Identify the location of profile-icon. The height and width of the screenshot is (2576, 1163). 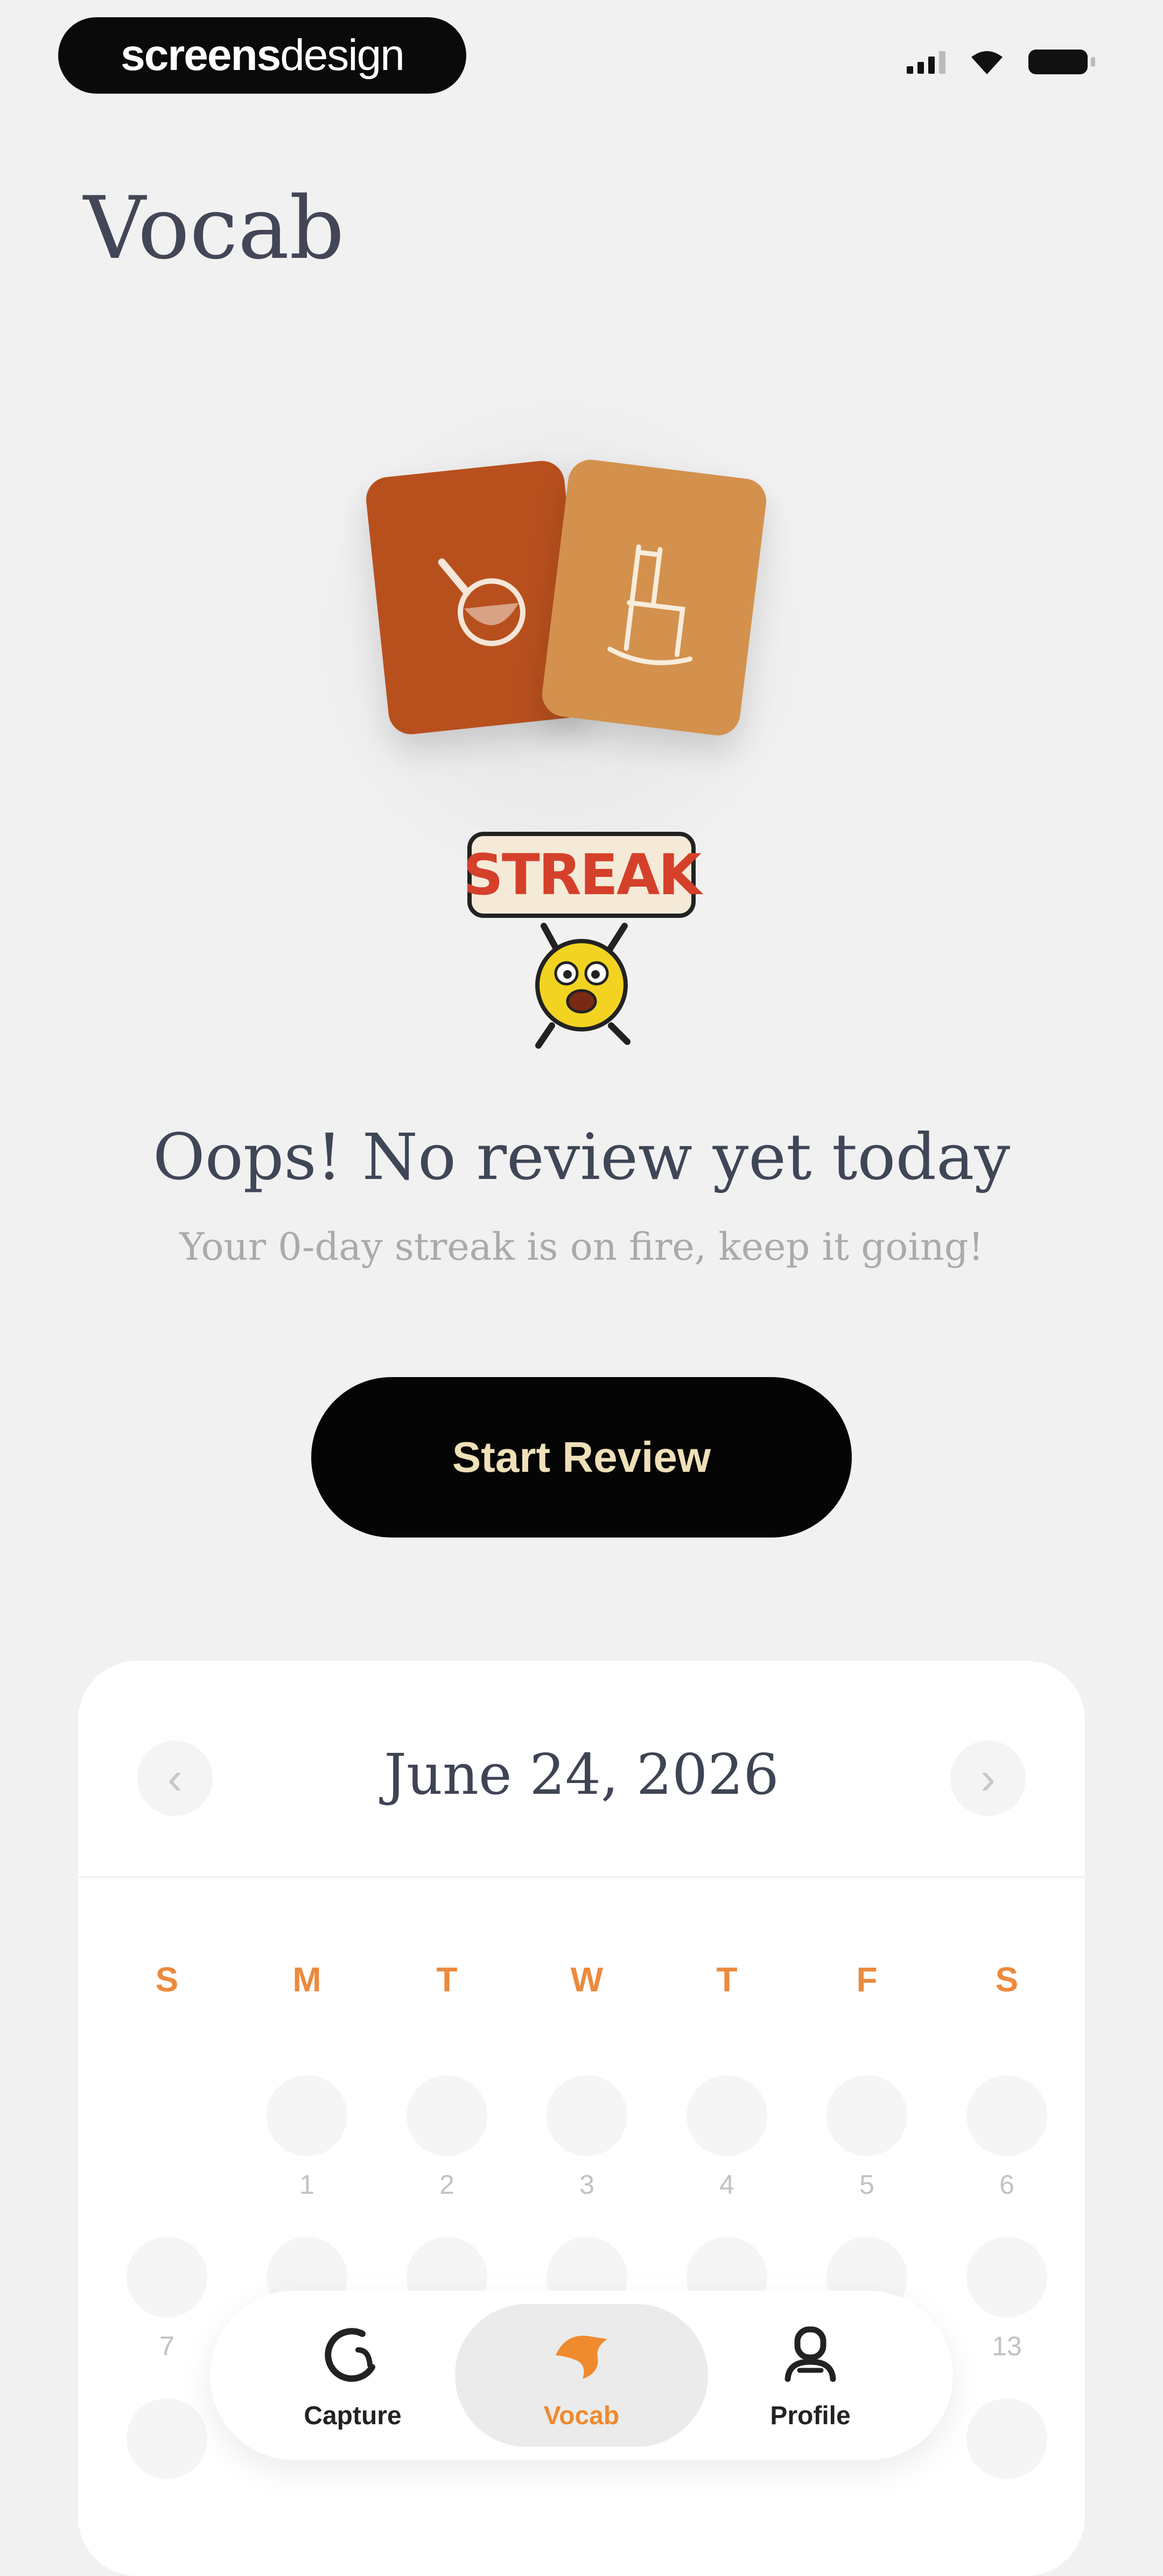
(810, 2354).